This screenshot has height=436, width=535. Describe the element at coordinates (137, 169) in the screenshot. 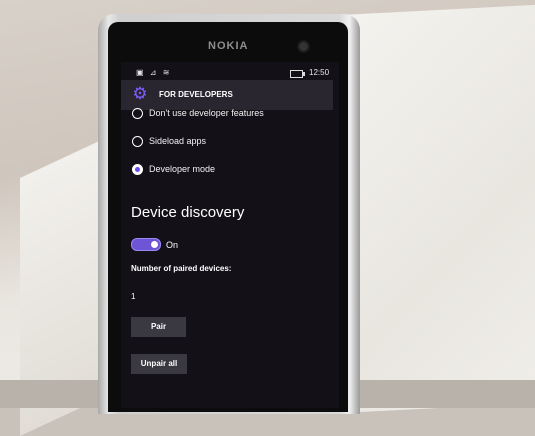

I see `radio-button-selected` at that location.